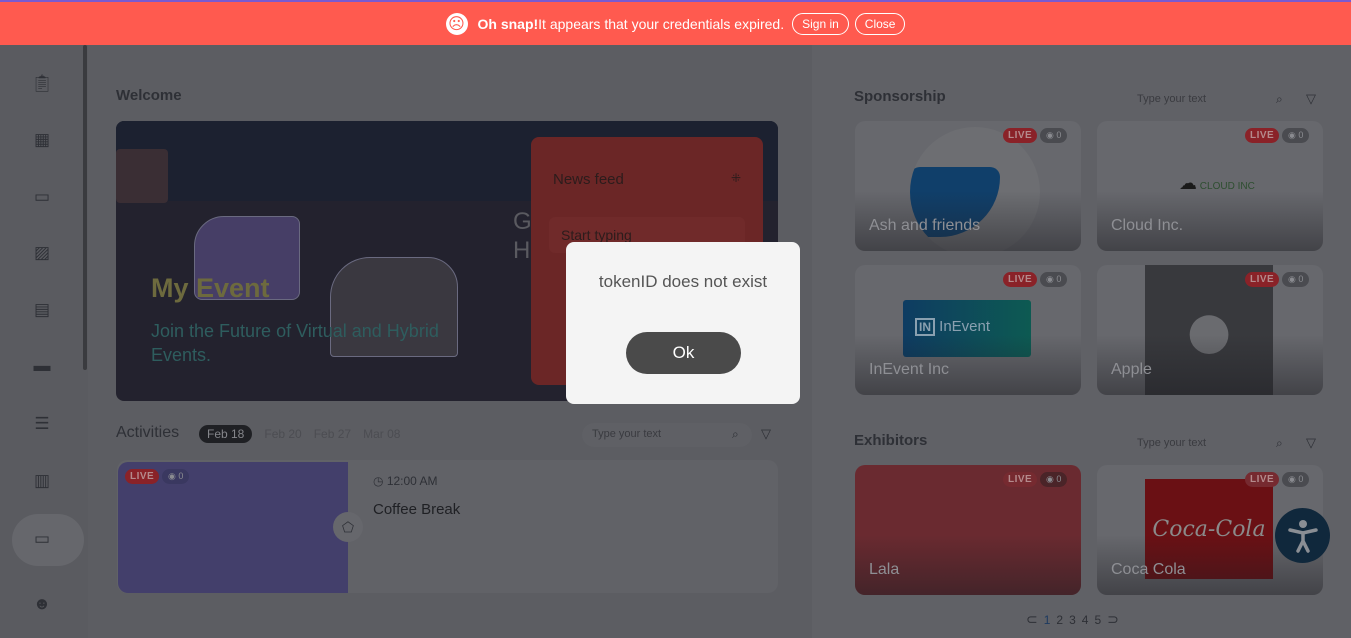 The height and width of the screenshot is (638, 1351). What do you see at coordinates (508, 23) in the screenshot?
I see `banner-strong: Oh snap!` at bounding box center [508, 23].